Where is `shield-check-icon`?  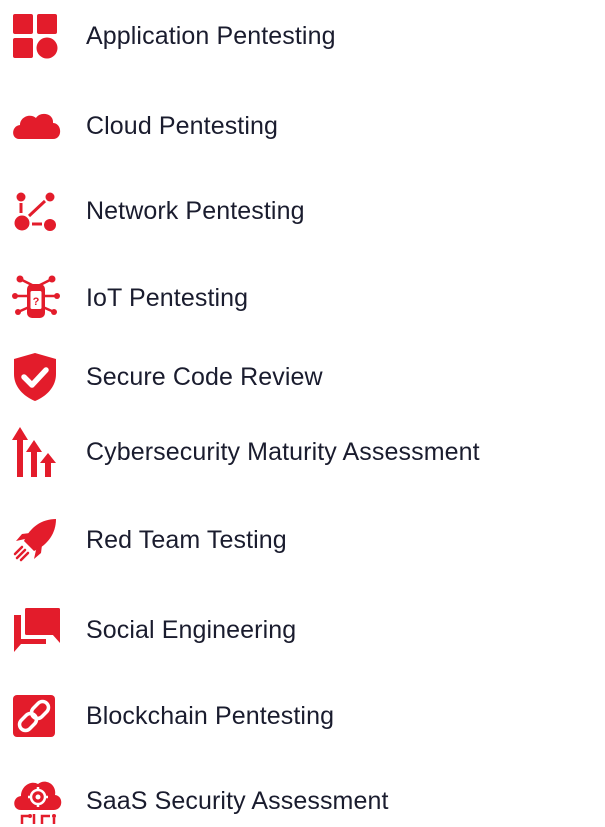 shield-check-icon is located at coordinates (39, 377).